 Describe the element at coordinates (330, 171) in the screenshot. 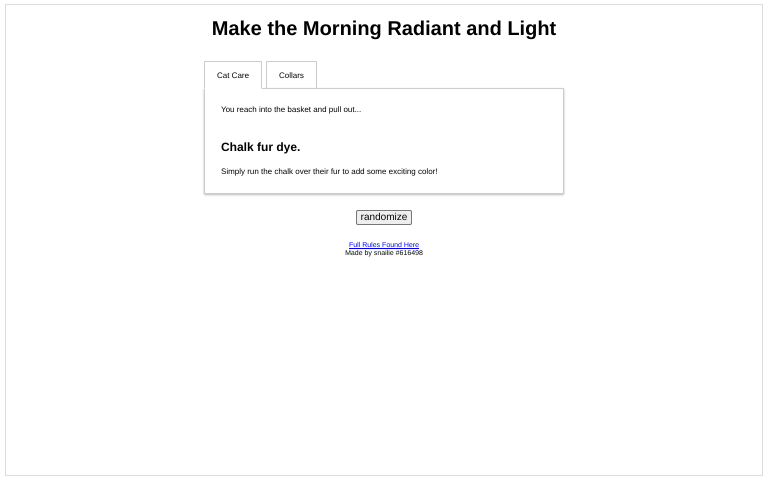

I see `item-description: Simply run the chalk over their fur to add some exciting color!` at that location.